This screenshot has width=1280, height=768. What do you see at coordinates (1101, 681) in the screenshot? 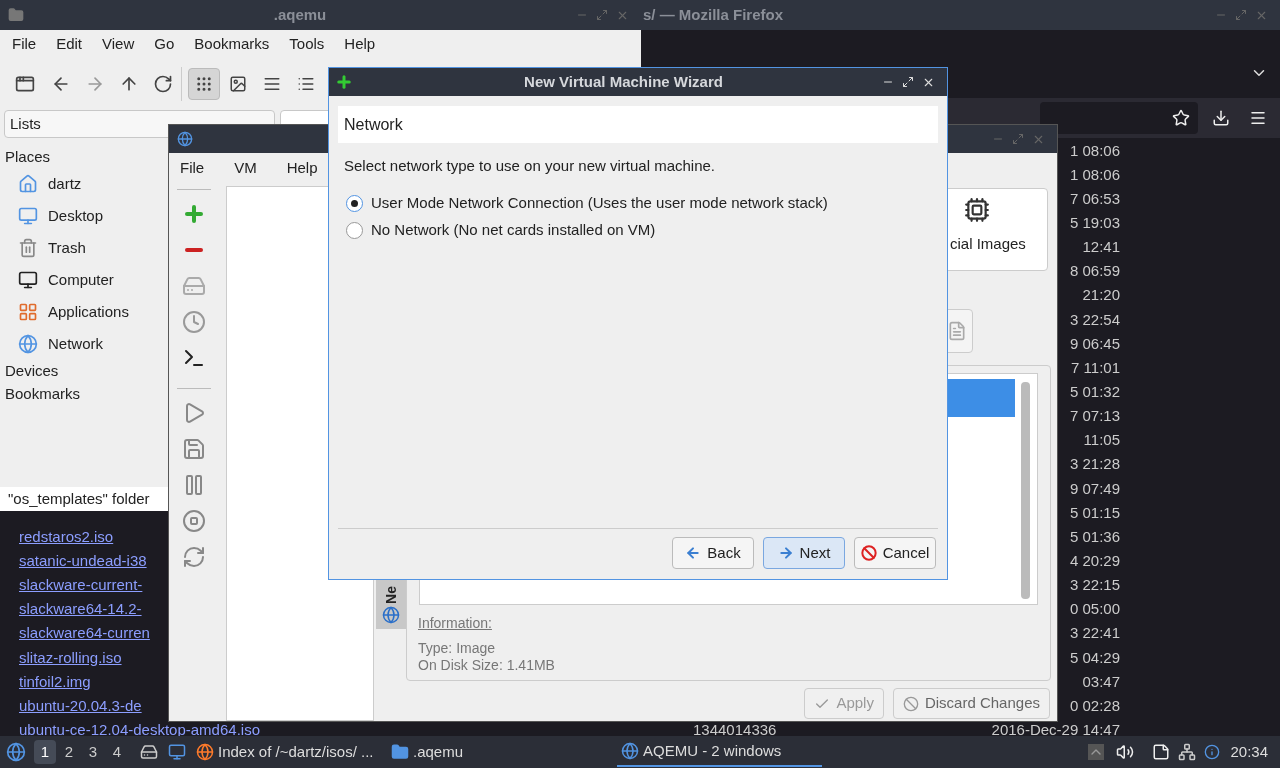
I see `file-date: 03:47` at bounding box center [1101, 681].